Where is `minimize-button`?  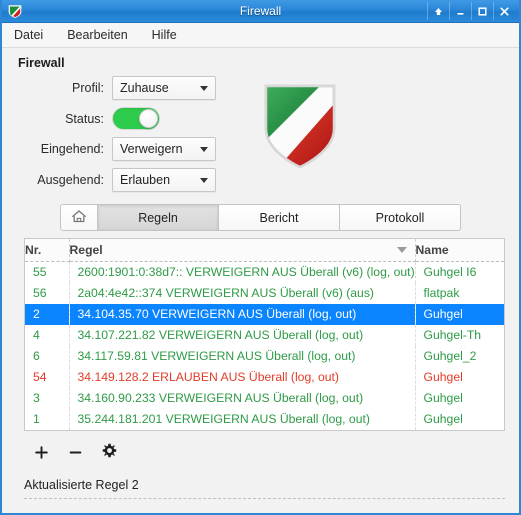 minimize-button is located at coordinates (460, 11).